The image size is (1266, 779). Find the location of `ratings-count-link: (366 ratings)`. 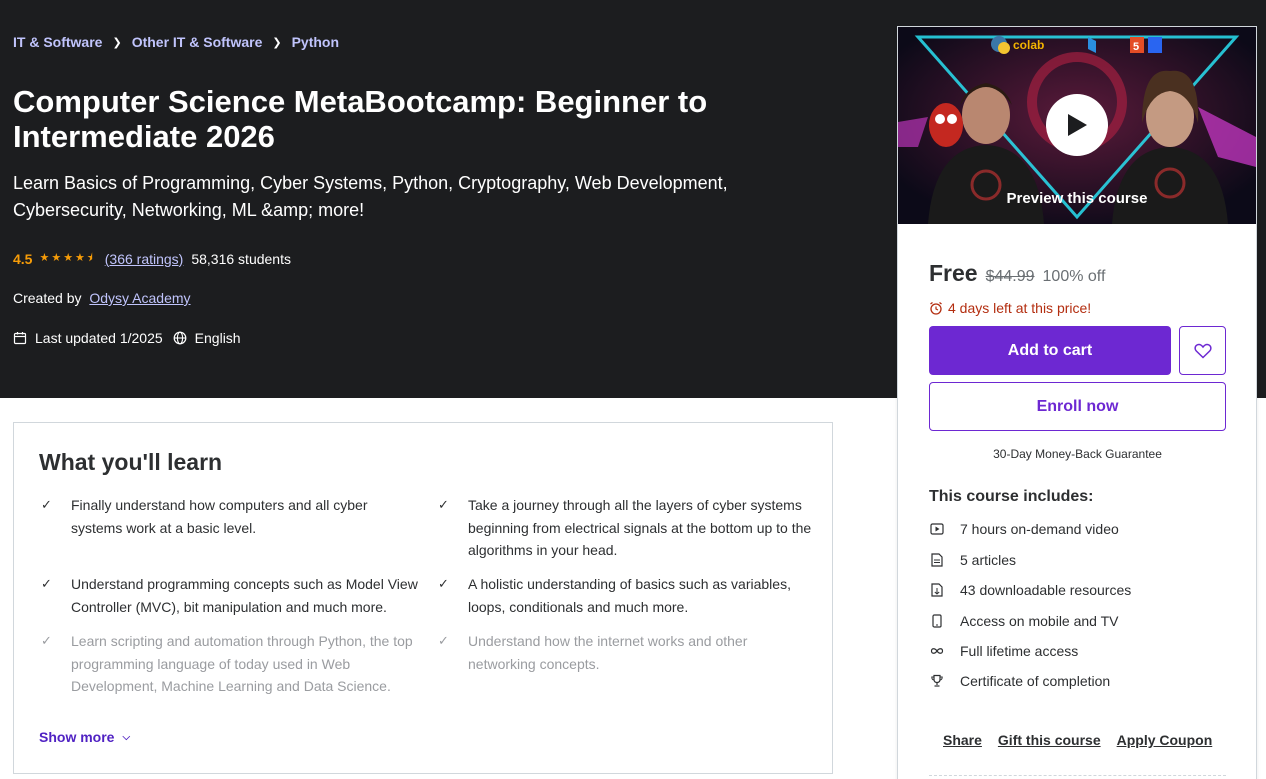

ratings-count-link: (366 ratings) is located at coordinates (144, 259).